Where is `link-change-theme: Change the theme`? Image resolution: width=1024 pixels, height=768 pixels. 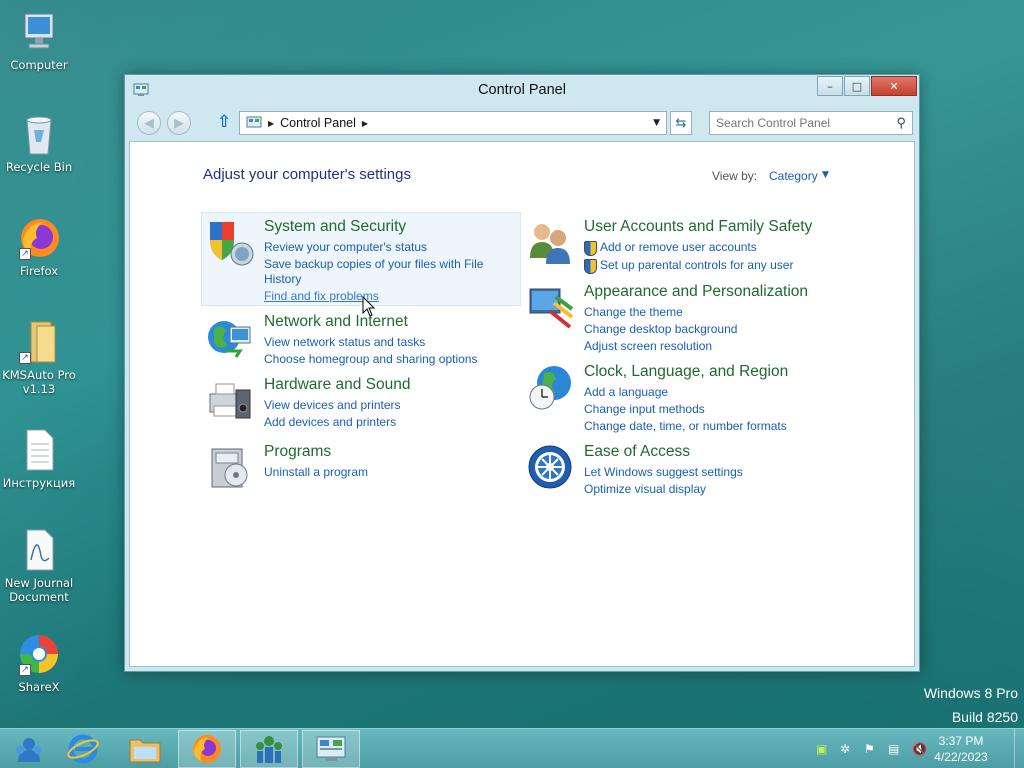
link-change-theme: Change the theme is located at coordinates (633, 312).